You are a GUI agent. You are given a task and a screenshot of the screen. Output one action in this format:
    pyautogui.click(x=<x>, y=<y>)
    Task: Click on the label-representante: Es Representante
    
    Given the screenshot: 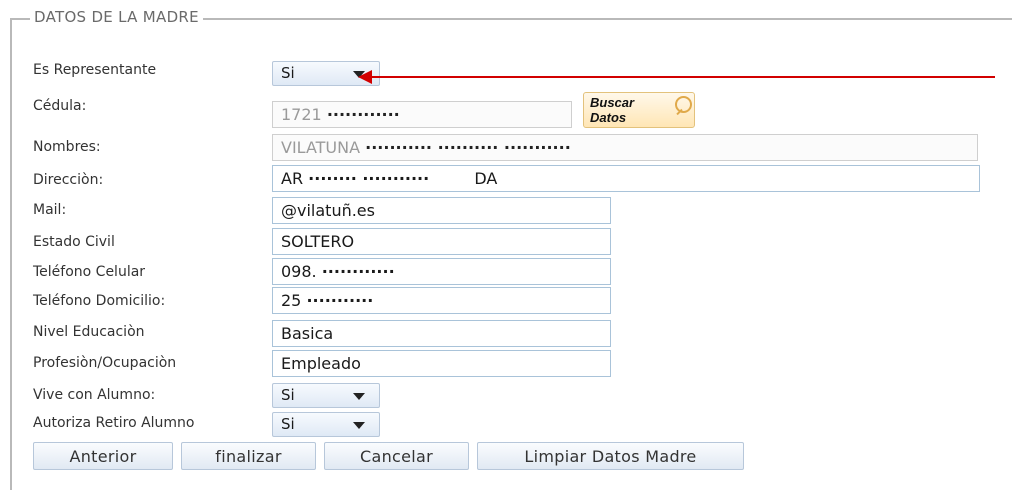 What is the action you would take?
    pyautogui.click(x=95, y=70)
    